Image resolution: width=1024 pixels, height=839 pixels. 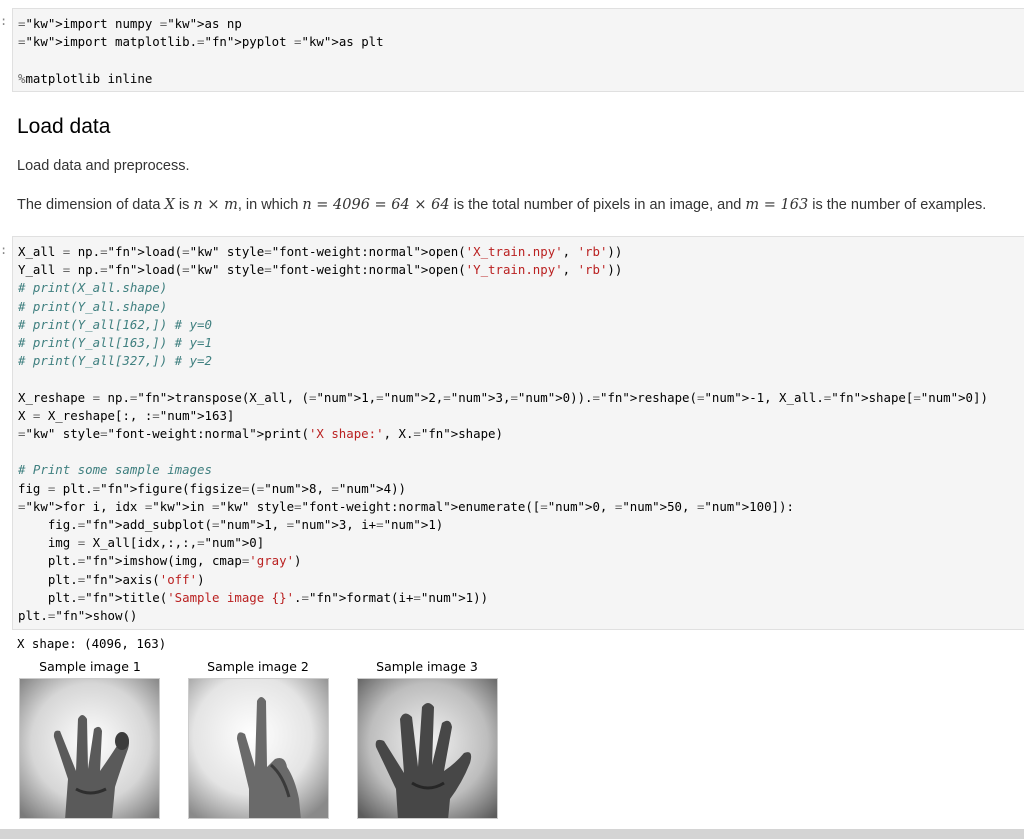 I want to click on figure-title-2: Sample image 2, so click(x=258, y=666).